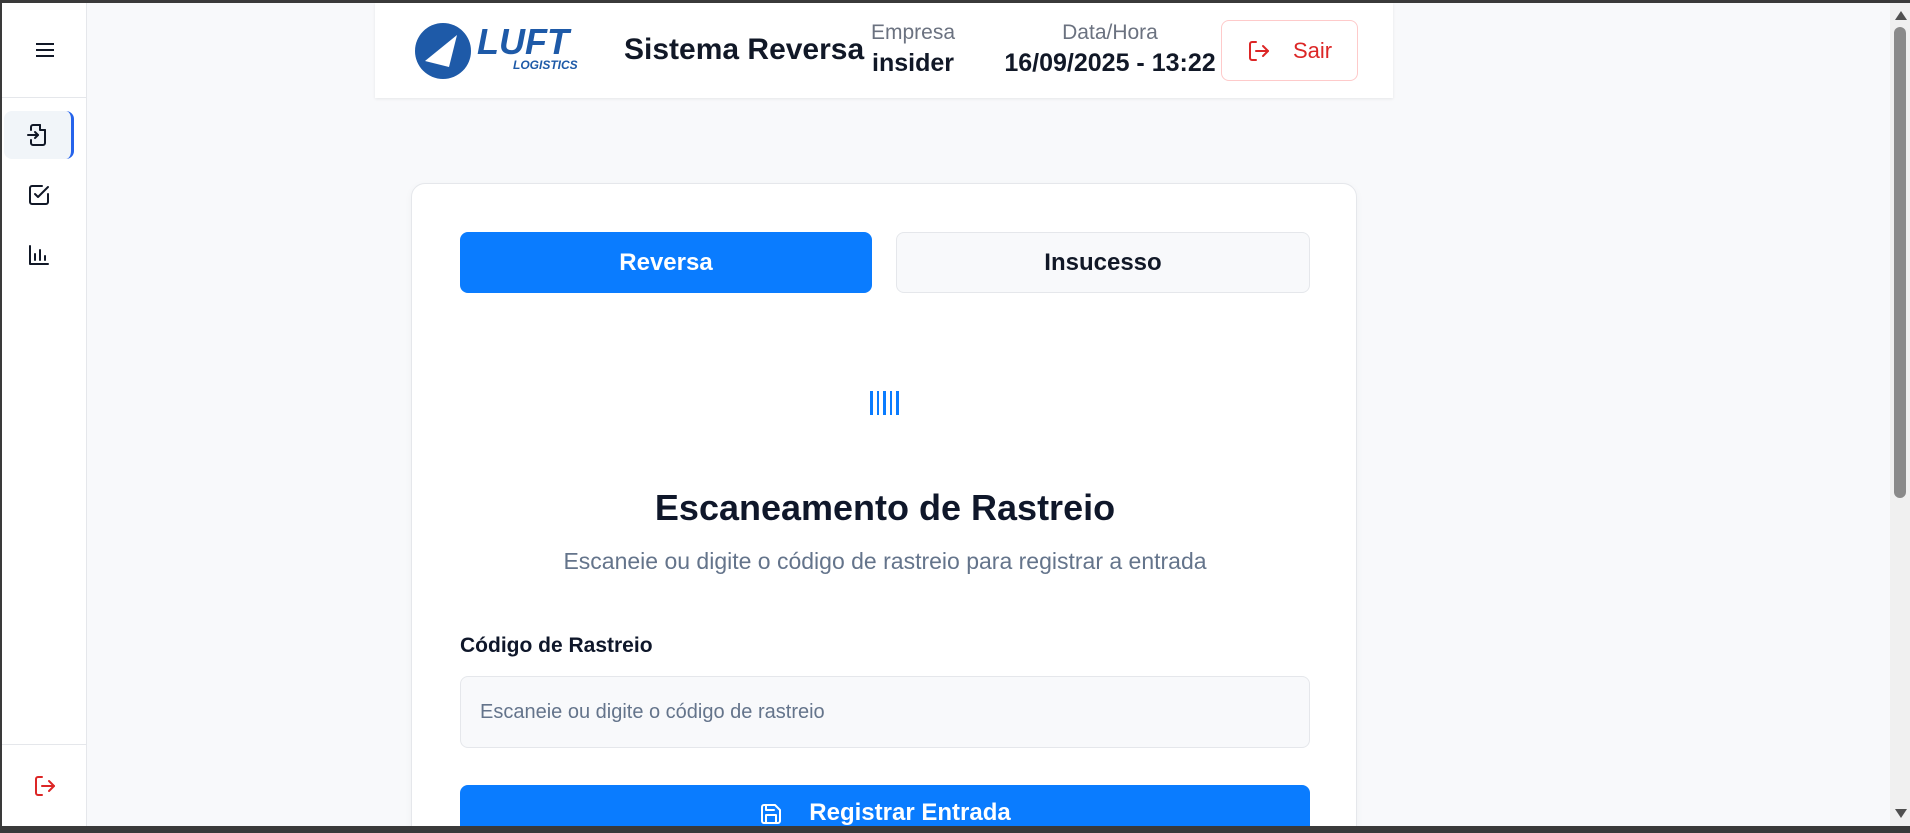 This screenshot has height=833, width=1910. Describe the element at coordinates (36, 135) in the screenshot. I see `file-import-icon` at that location.